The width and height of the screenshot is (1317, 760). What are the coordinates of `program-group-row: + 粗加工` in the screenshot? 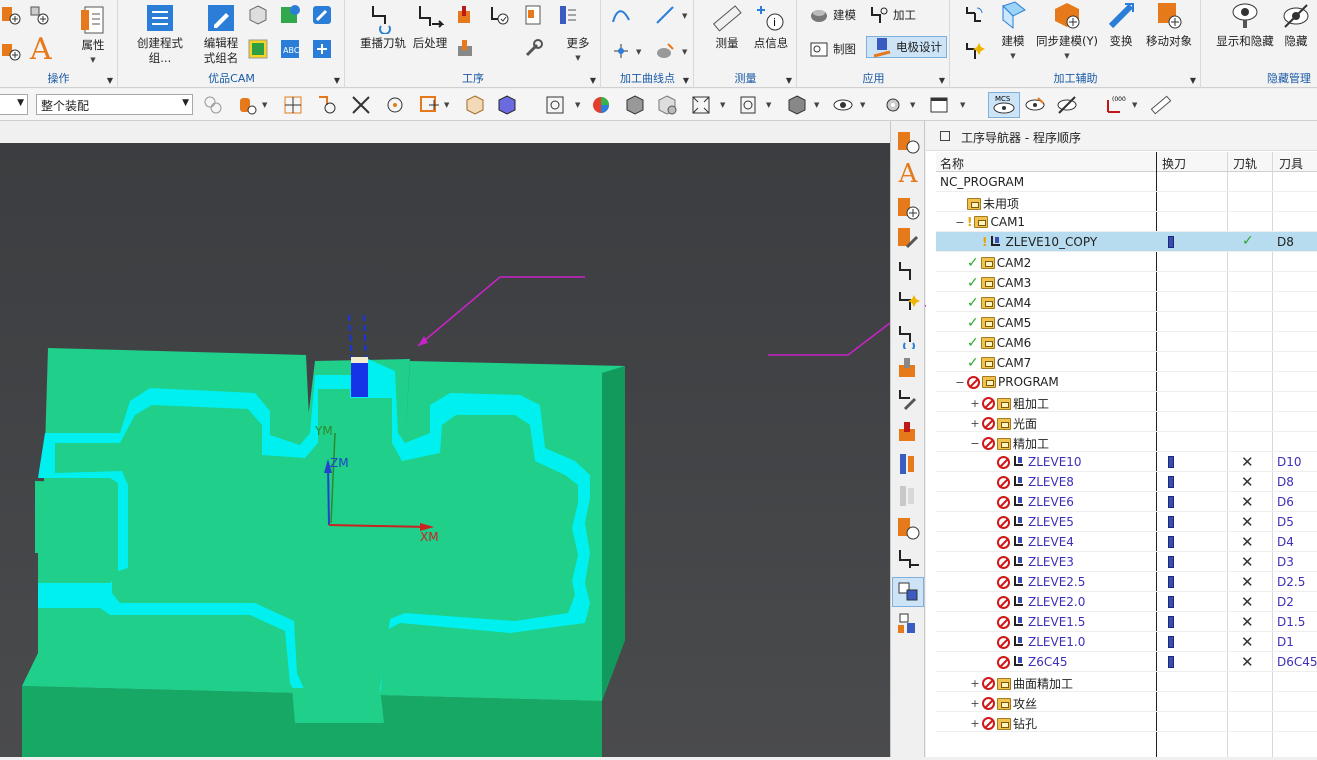 It's located at (1126, 402).